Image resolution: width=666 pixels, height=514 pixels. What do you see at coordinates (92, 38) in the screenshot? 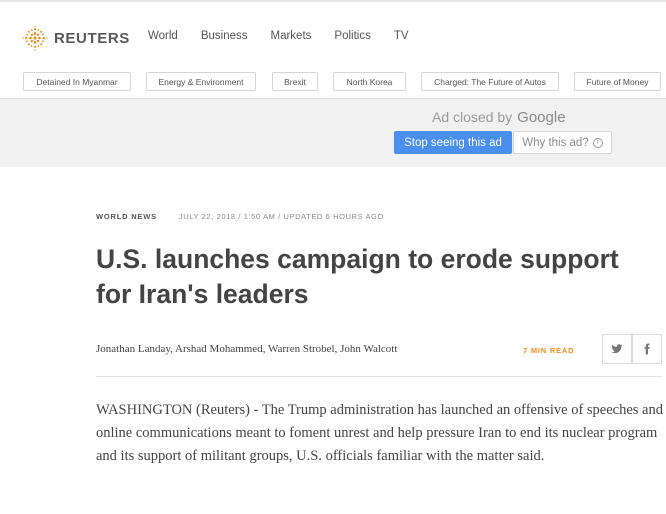
I see `brand-name: REUTERS` at bounding box center [92, 38].